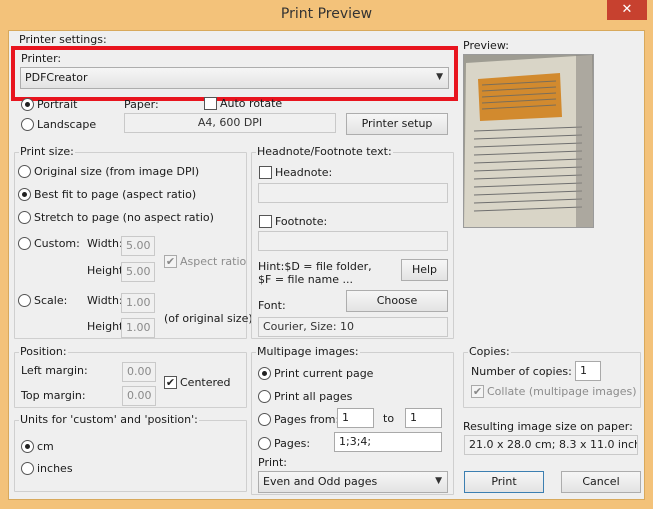 This screenshot has width=653, height=509. What do you see at coordinates (27, 468) in the screenshot?
I see `inches-radio` at bounding box center [27, 468].